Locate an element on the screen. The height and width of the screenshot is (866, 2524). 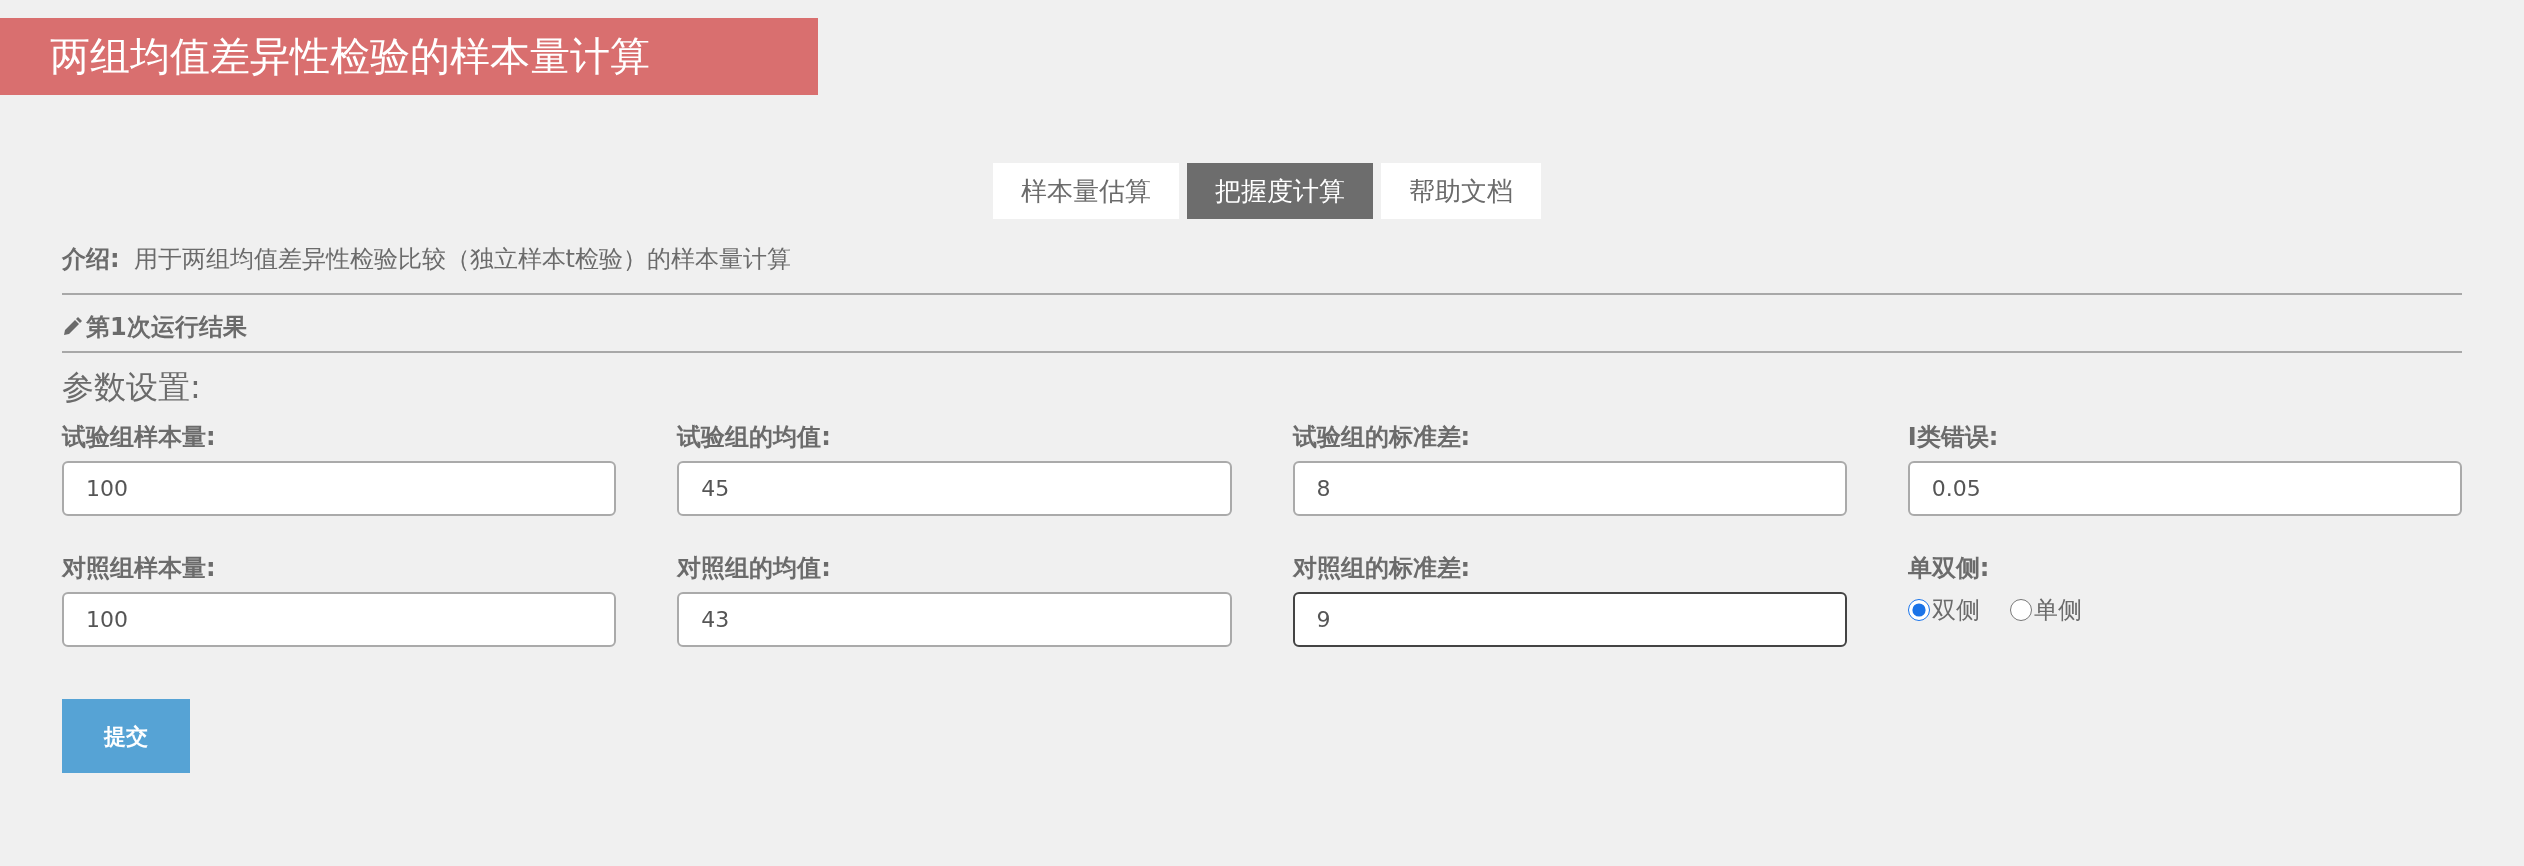
pencil-icon is located at coordinates (72, 327).